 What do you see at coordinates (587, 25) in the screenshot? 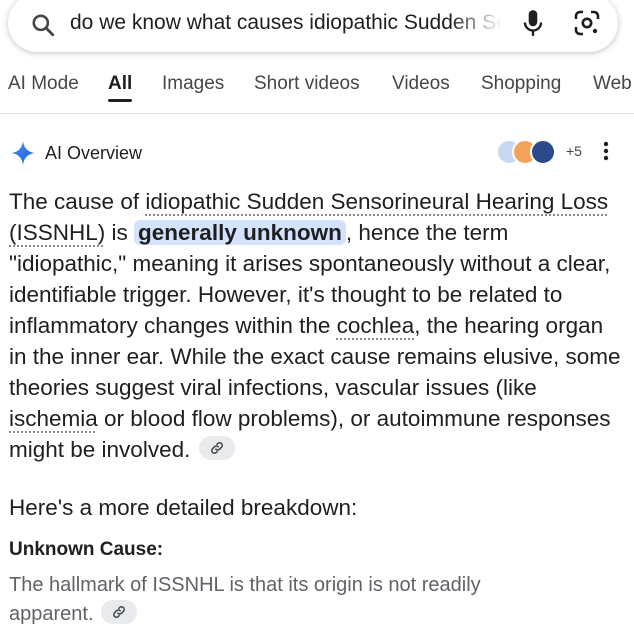
I see `google-lens-icon` at bounding box center [587, 25].